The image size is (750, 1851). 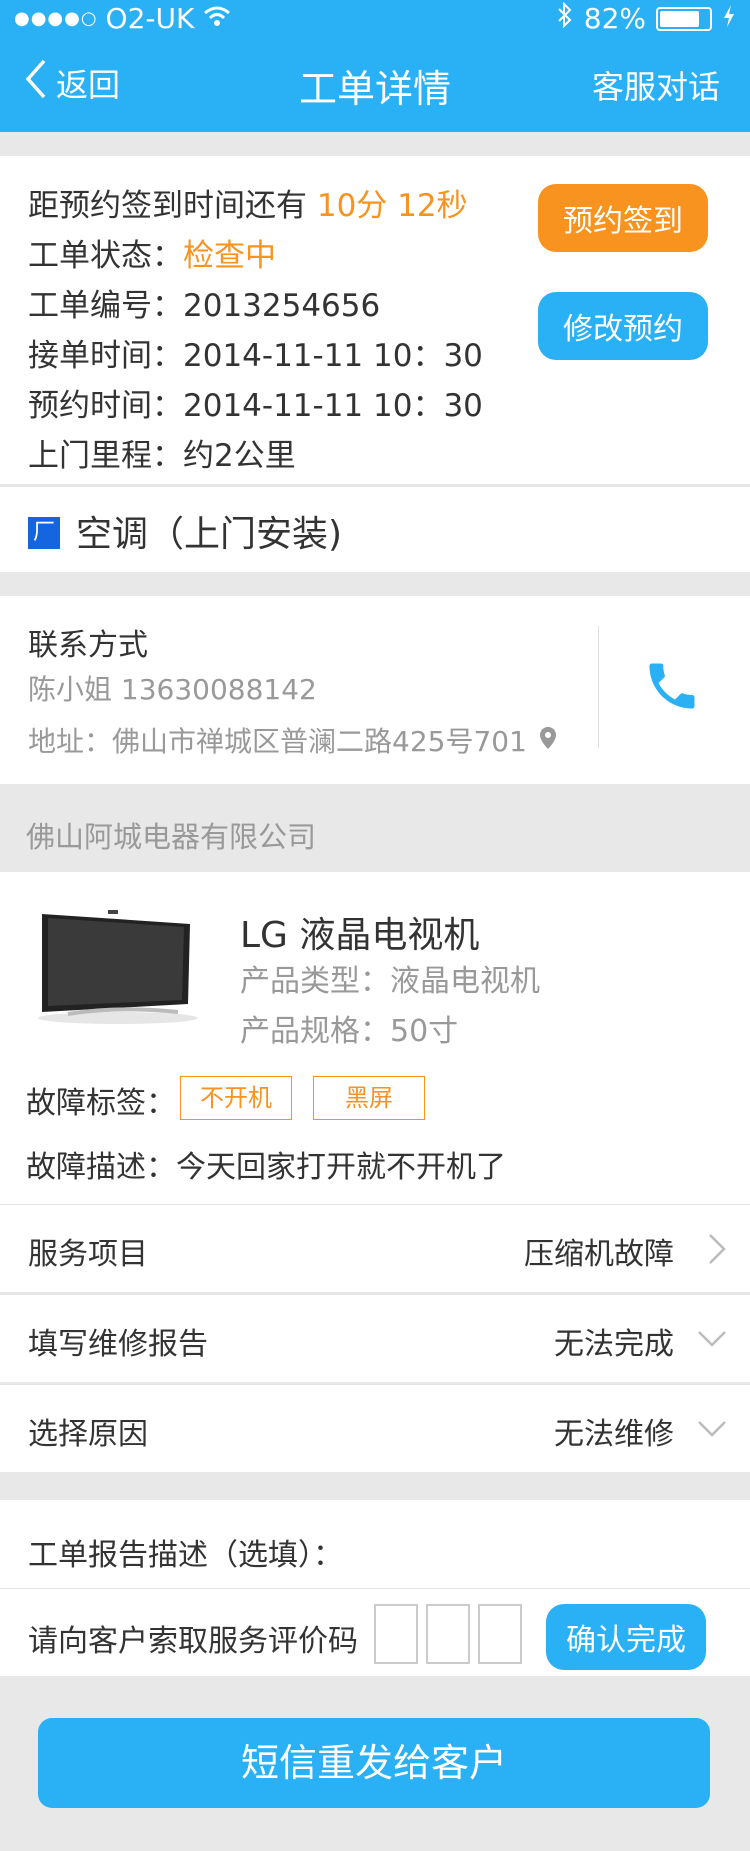 I want to click on address-line: 地址：佛山市禅城区普澜二路425号701, so click(x=292, y=740).